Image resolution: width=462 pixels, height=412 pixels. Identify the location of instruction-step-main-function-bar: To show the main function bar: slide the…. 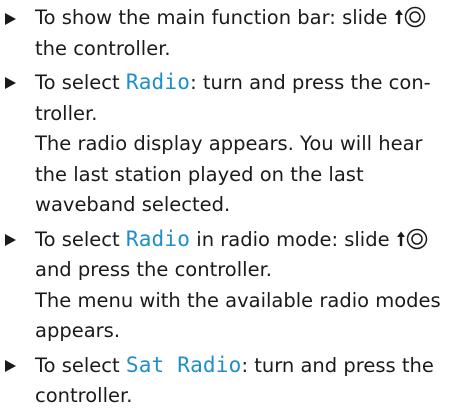
(231, 33).